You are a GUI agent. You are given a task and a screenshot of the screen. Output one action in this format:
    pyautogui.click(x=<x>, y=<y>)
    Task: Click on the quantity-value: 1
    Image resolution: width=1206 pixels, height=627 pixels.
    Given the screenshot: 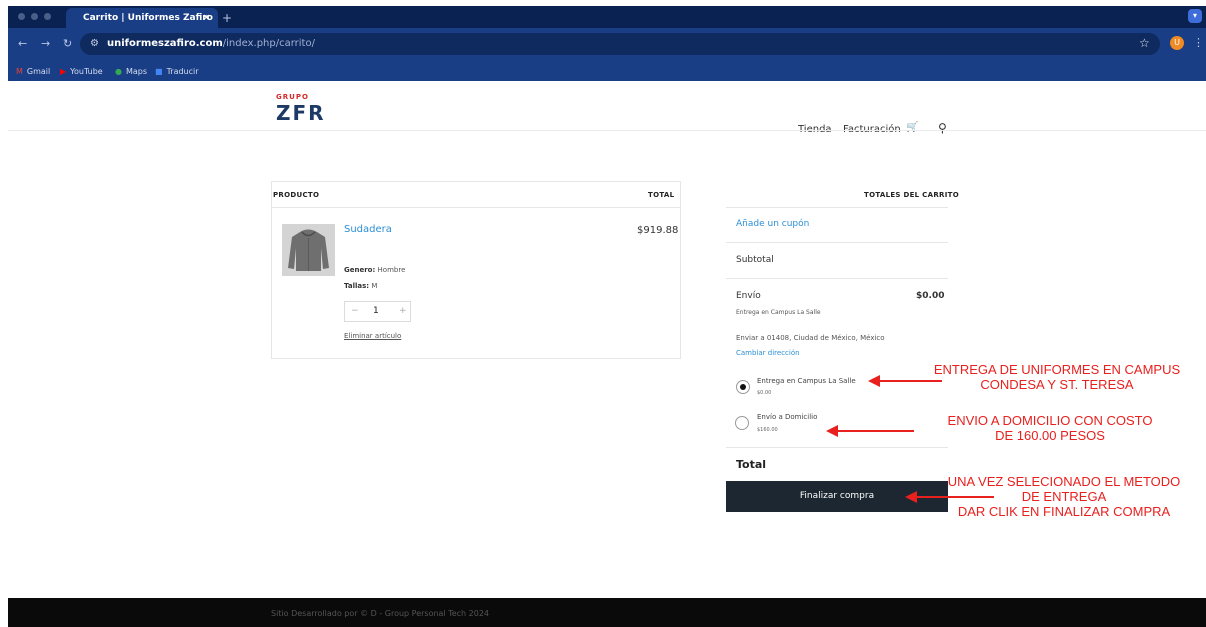 What is the action you would take?
    pyautogui.click(x=376, y=311)
    